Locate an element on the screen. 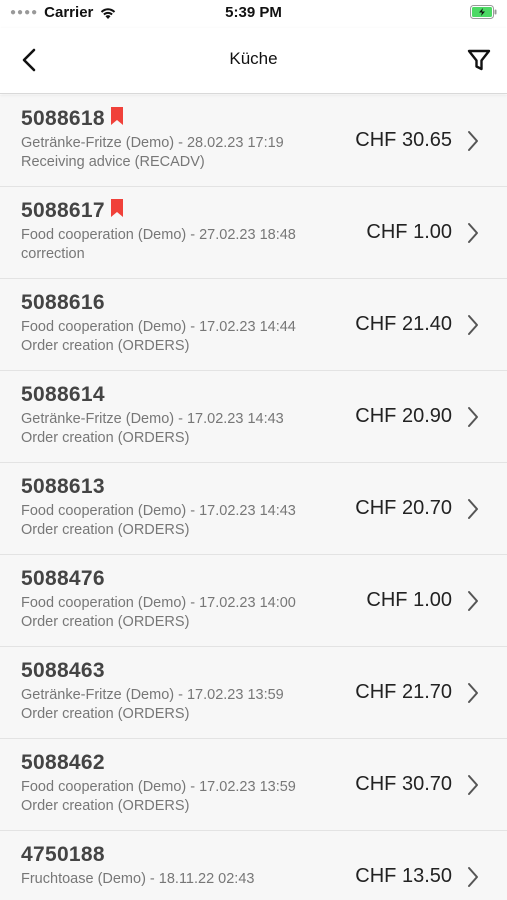 Image resolution: width=507 pixels, height=900 pixels. order-number-label: 5088616 is located at coordinates (63, 302).